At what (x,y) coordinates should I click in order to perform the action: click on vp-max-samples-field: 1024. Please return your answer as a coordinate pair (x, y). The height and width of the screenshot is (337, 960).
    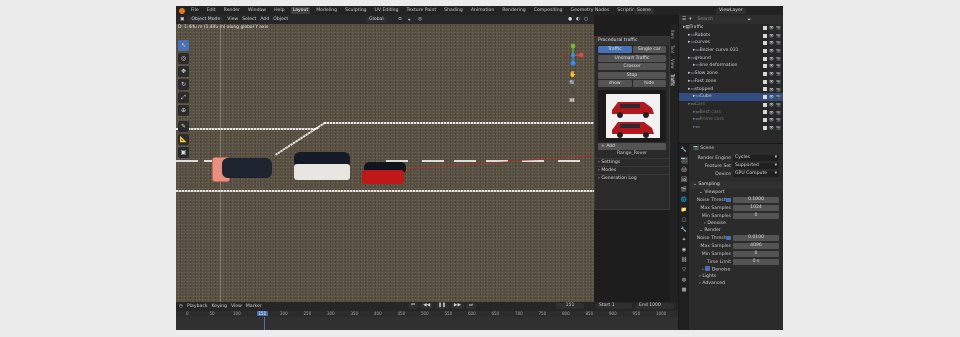
    Looking at the image, I should click on (756, 208).